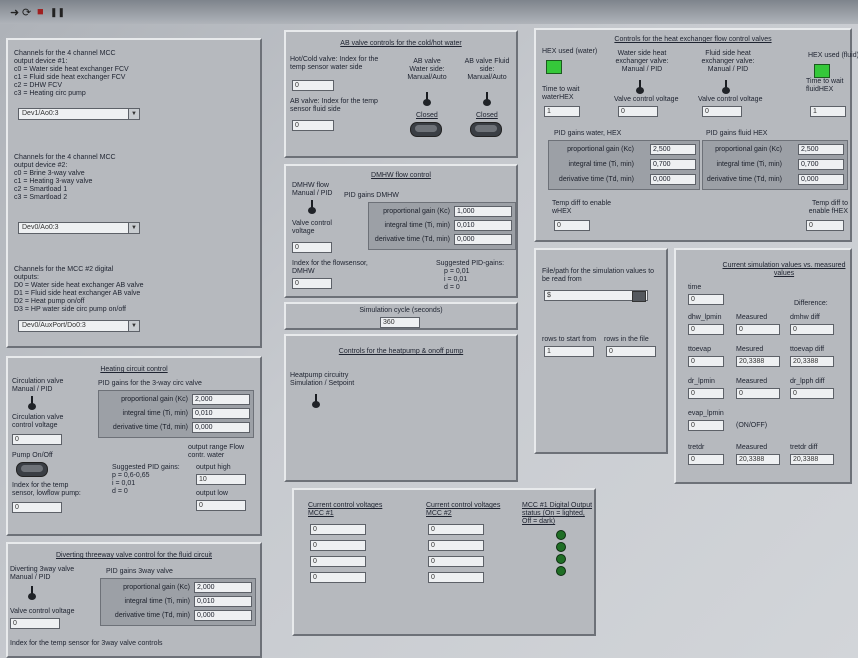  I want to click on mcc1-channel-select: Dev1/Ao0:3 ▼, so click(79, 114).